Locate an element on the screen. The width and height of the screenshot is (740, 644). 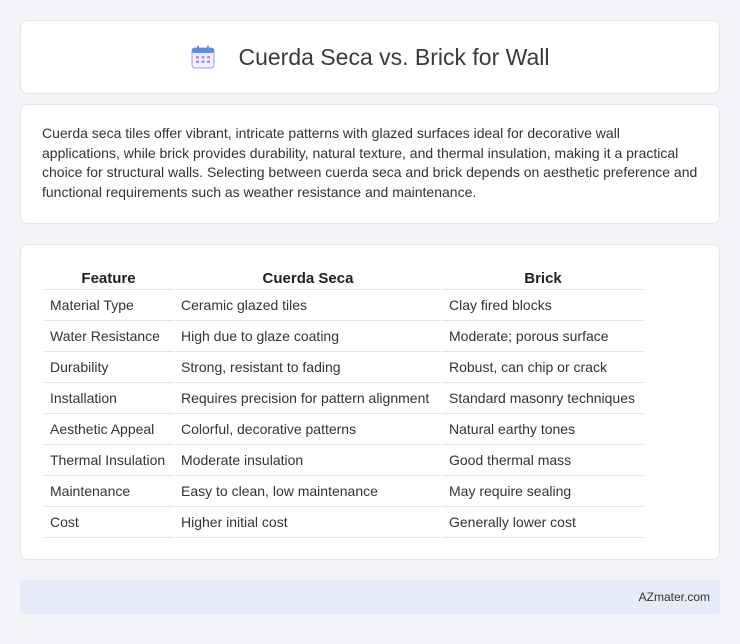
feature-cell: Thermal Insulation is located at coordinates (108, 460).